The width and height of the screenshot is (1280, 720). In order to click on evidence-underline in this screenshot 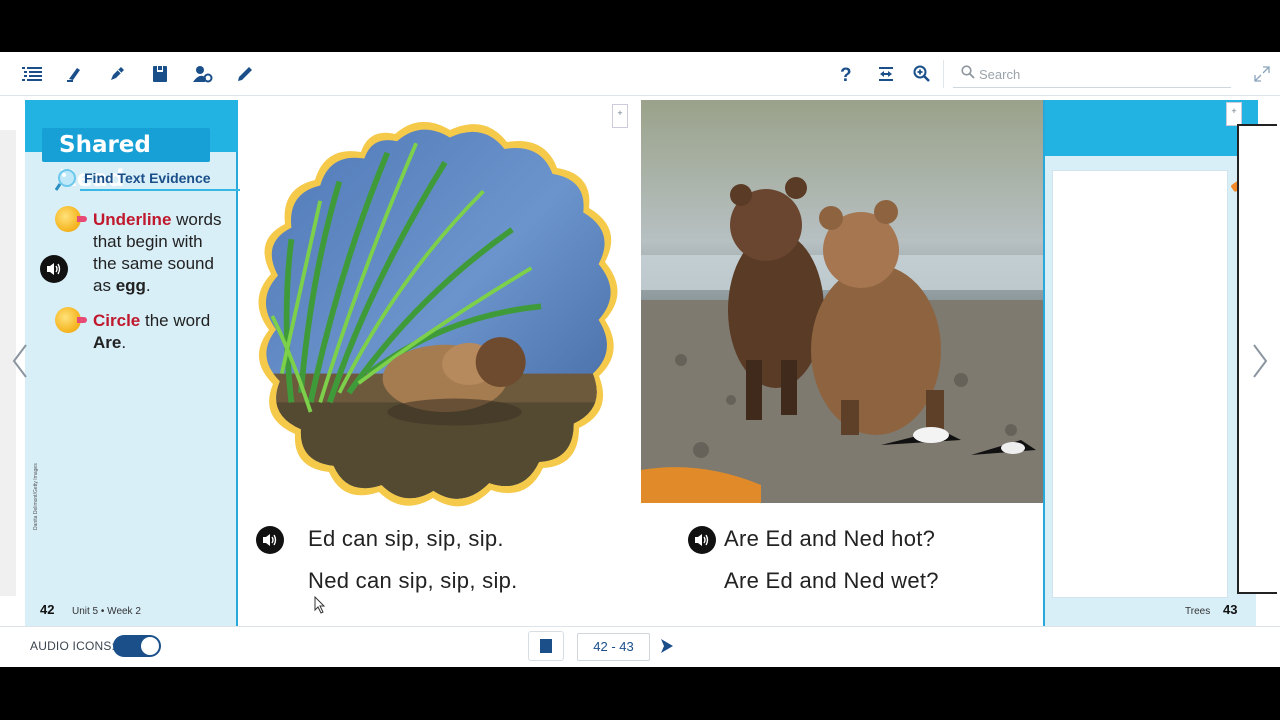, I will do `click(167, 190)`.